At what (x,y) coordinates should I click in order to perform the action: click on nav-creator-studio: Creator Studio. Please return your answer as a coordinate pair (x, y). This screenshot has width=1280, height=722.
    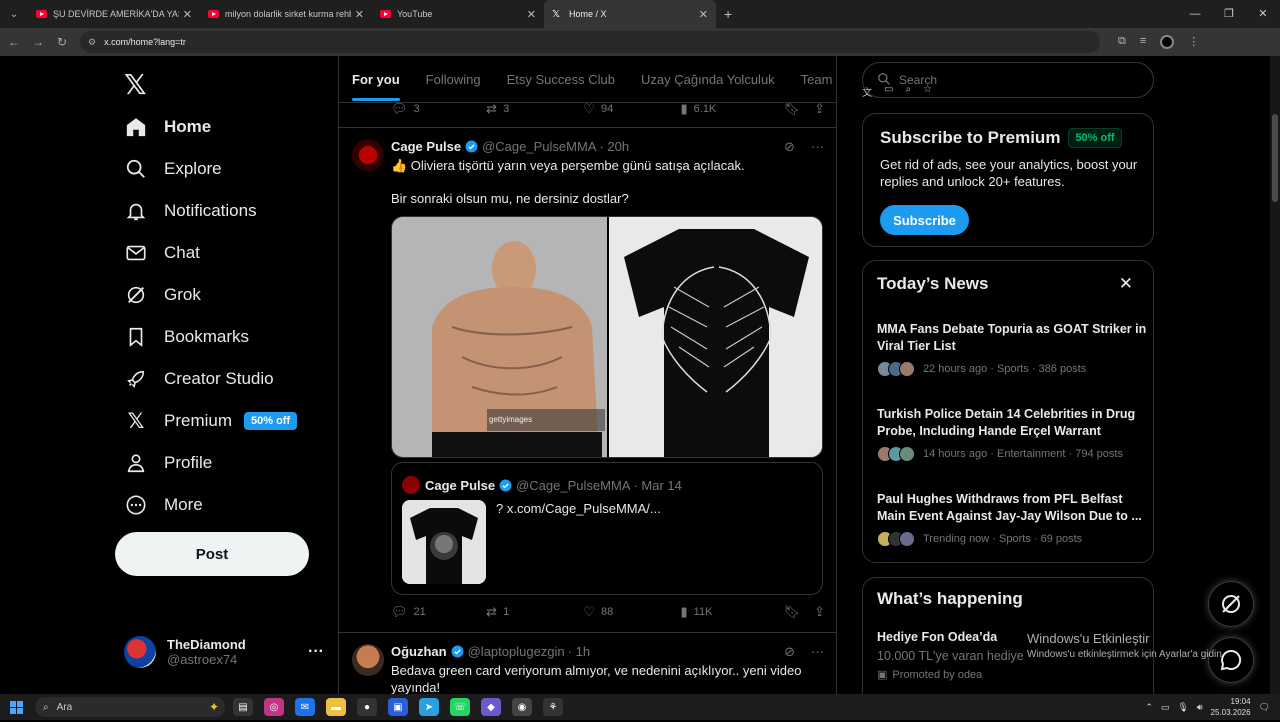
    Looking at the image, I should click on (199, 379).